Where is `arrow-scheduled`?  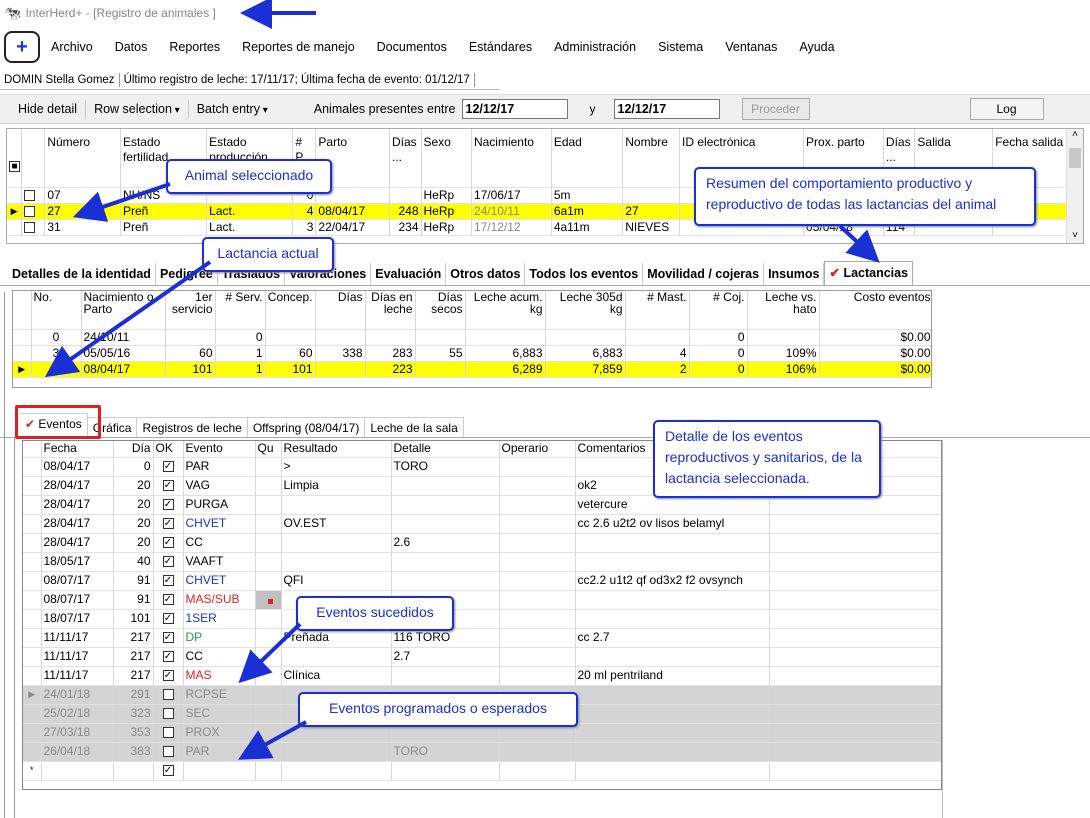
arrow-scheduled is located at coordinates (272, 740).